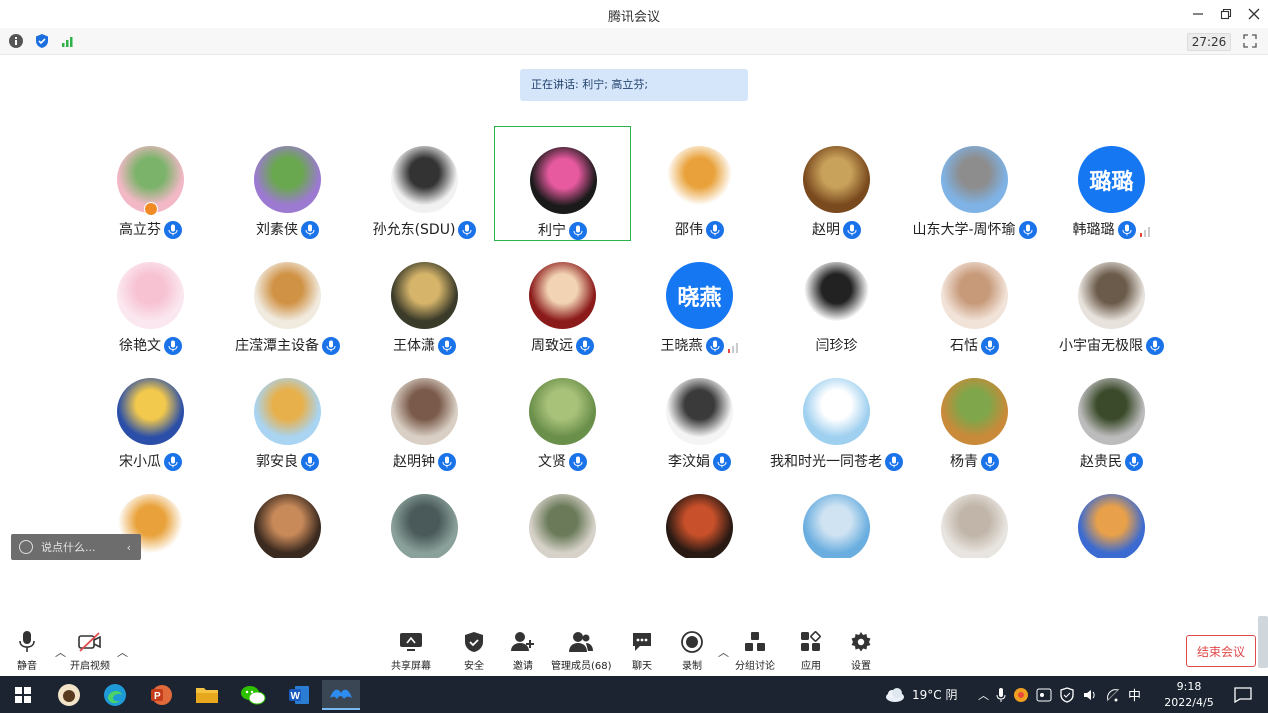 This screenshot has width=1268, height=713. I want to click on app-avatar-icon, so click(69, 695).